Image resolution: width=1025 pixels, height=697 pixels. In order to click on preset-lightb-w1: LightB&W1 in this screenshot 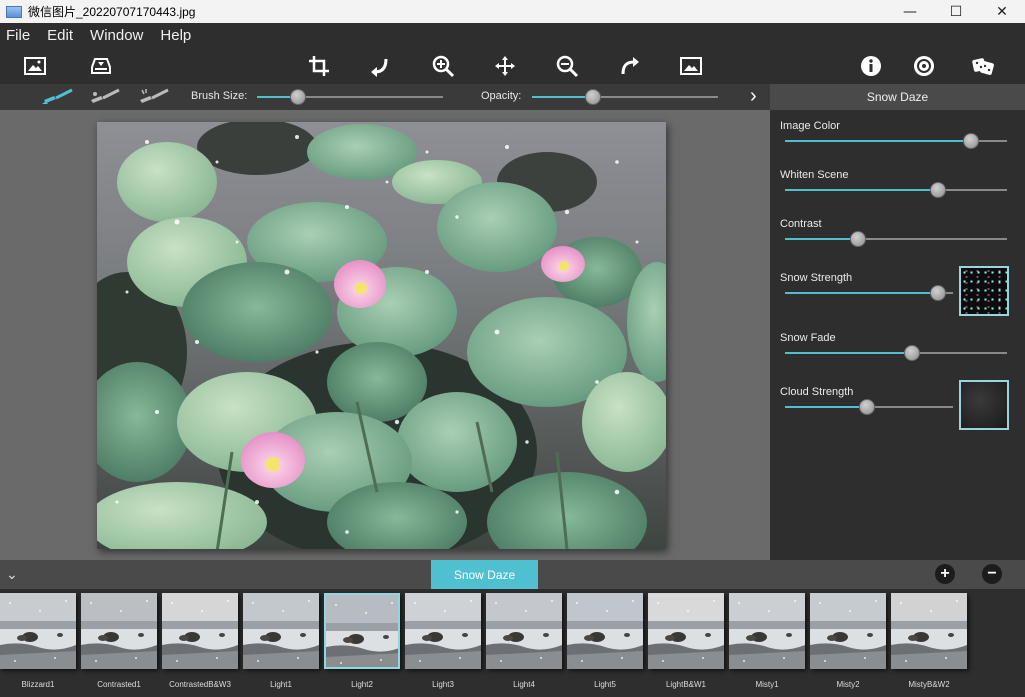, I will do `click(686, 641)`.